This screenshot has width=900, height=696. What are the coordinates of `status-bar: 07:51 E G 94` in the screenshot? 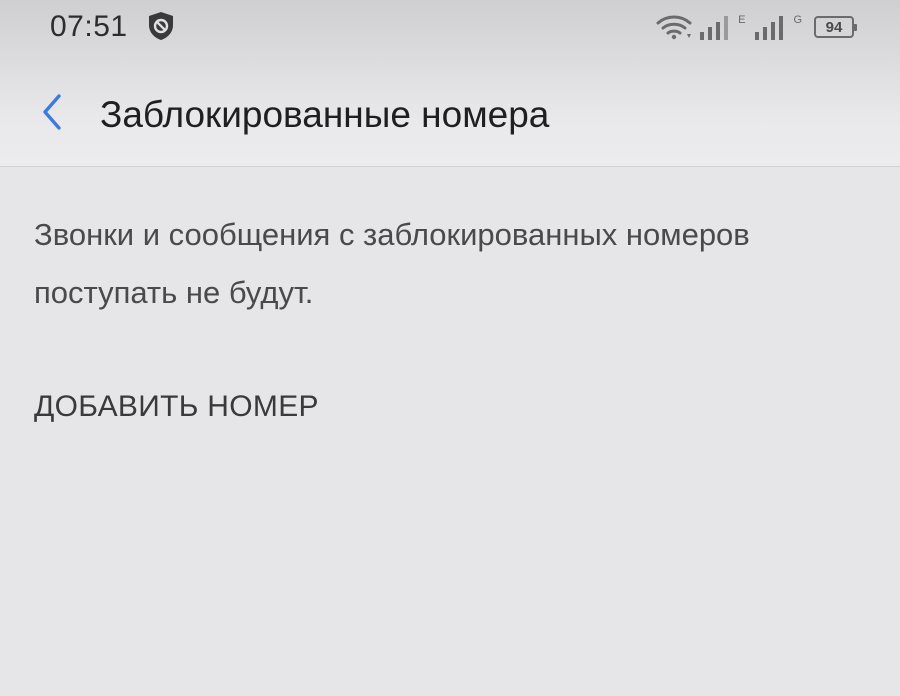 It's located at (450, 28).